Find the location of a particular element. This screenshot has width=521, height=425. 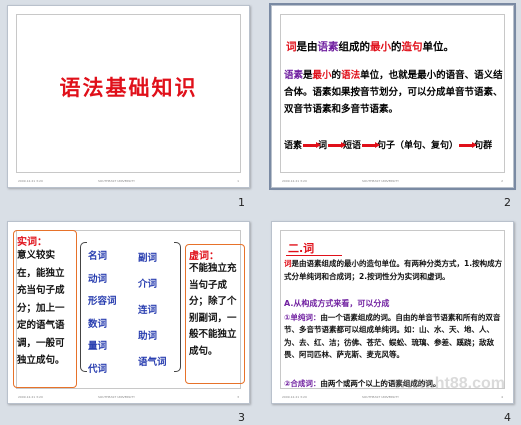

site-watermark: www.ht88.com is located at coordinates (449, 383).